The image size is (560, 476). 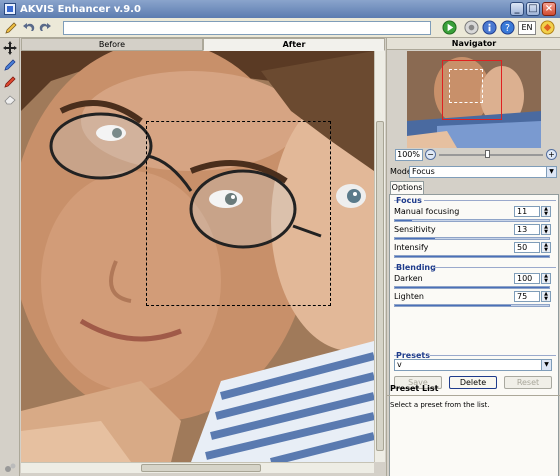 What do you see at coordinates (471, 27) in the screenshot?
I see `settings-icon` at bounding box center [471, 27].